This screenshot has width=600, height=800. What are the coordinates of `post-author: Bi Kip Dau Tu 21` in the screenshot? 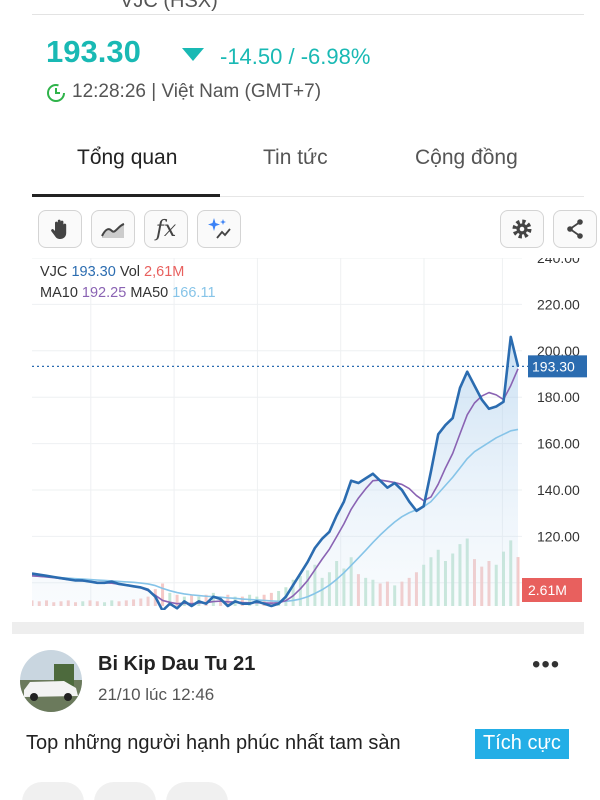 It's located at (176, 664).